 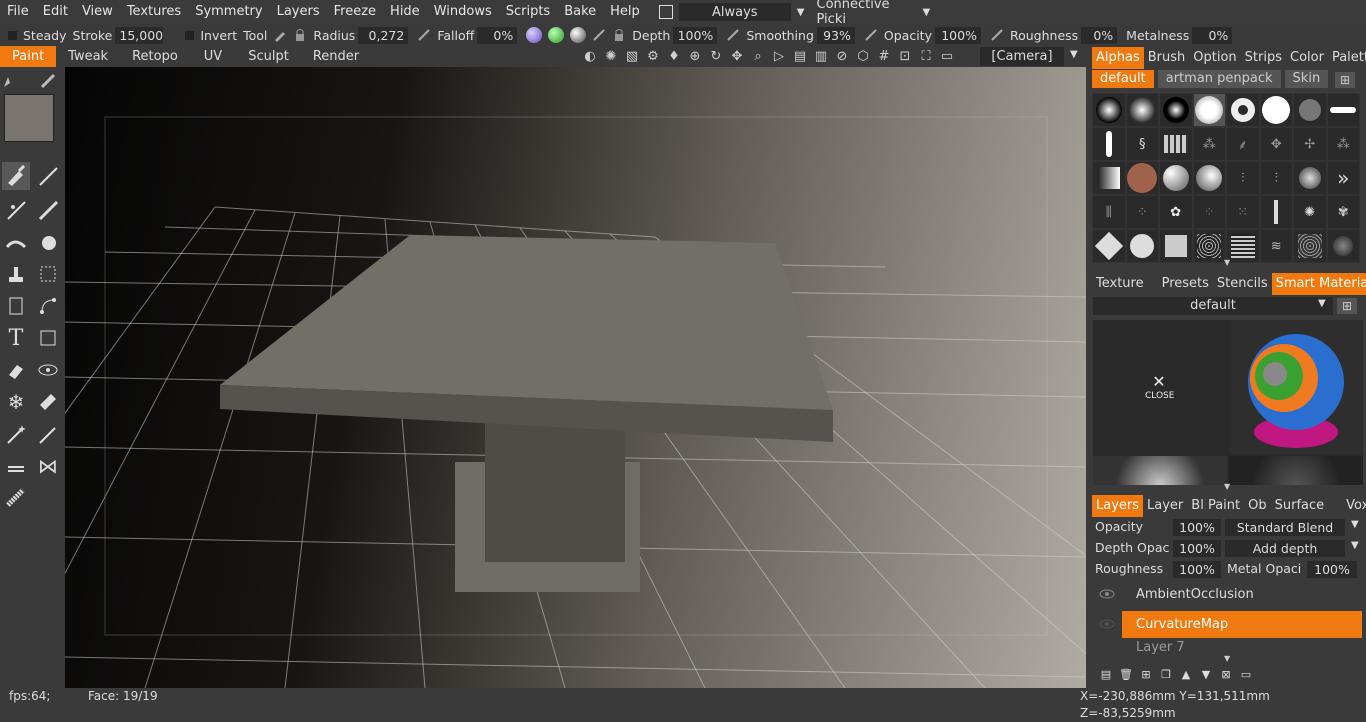 I want to click on move-icon: ⊕, so click(x=695, y=57).